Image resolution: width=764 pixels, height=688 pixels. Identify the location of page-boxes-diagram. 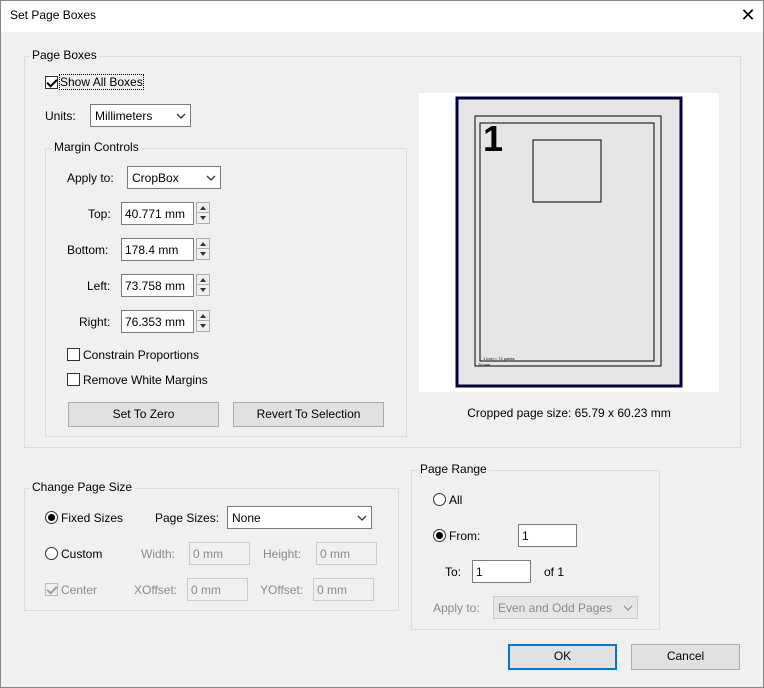
(569, 242).